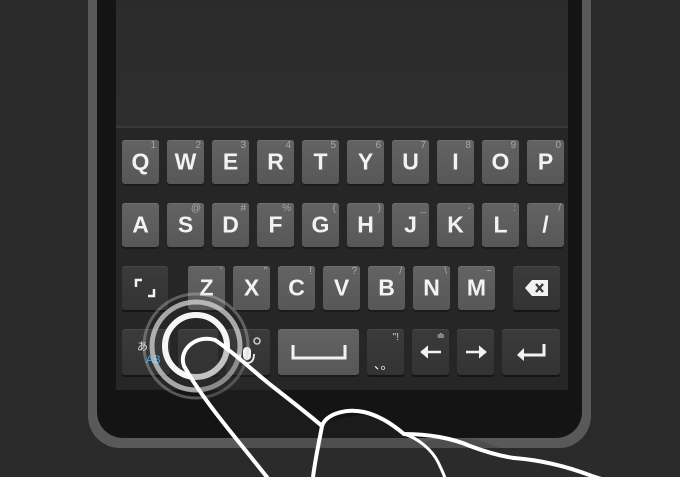 The image size is (680, 477). I want to click on key-t: 5 T, so click(320, 162).